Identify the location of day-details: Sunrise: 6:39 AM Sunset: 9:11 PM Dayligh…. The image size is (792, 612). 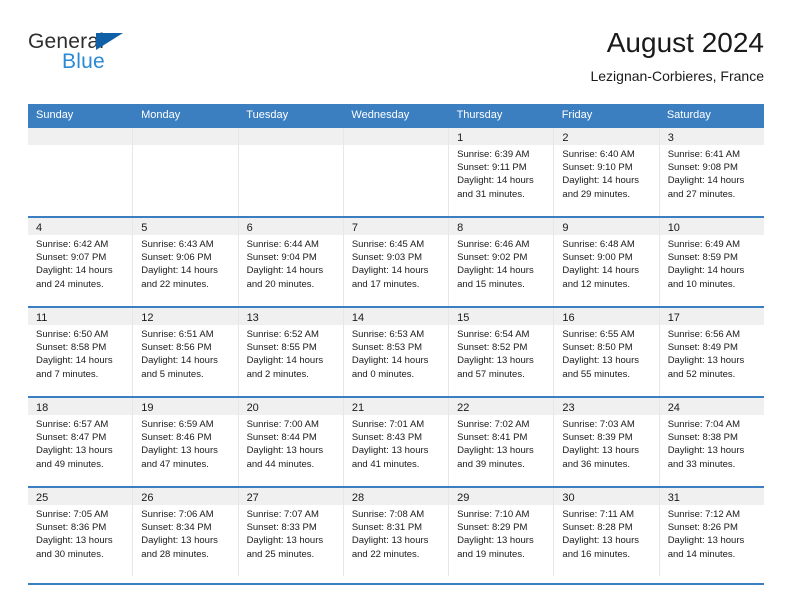
(501, 173).